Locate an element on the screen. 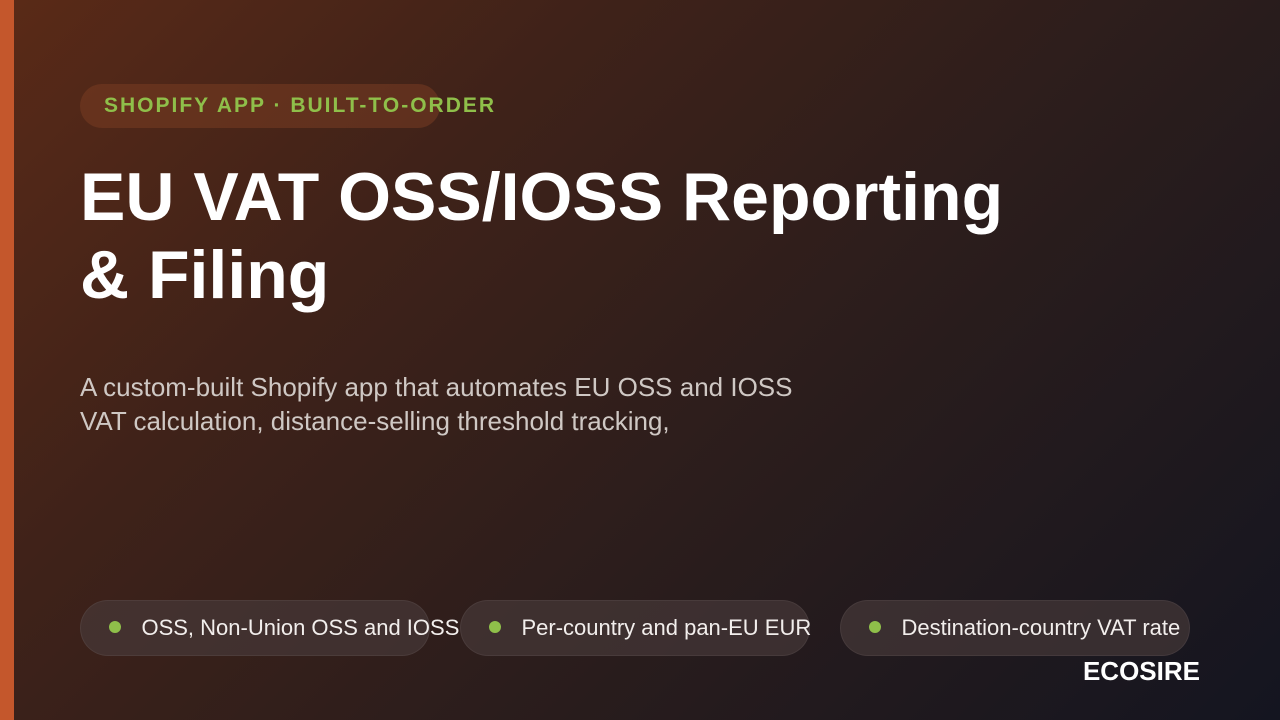 This screenshot has width=1280, height=720. category-tag-label: SHOPIFY APP · BUILT-TO-ORDER is located at coordinates (300, 105).